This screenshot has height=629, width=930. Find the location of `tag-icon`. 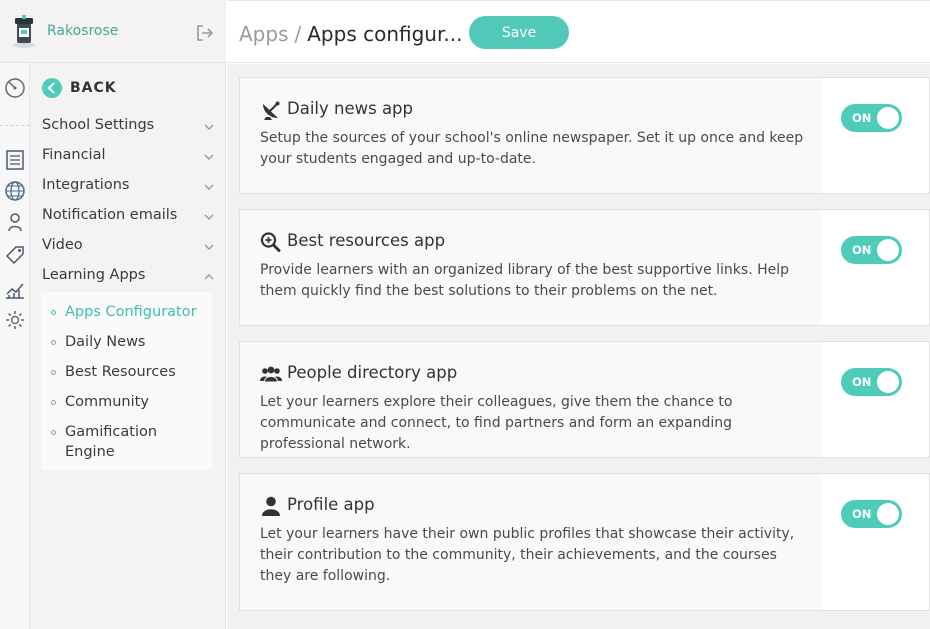

tag-icon is located at coordinates (15, 255).